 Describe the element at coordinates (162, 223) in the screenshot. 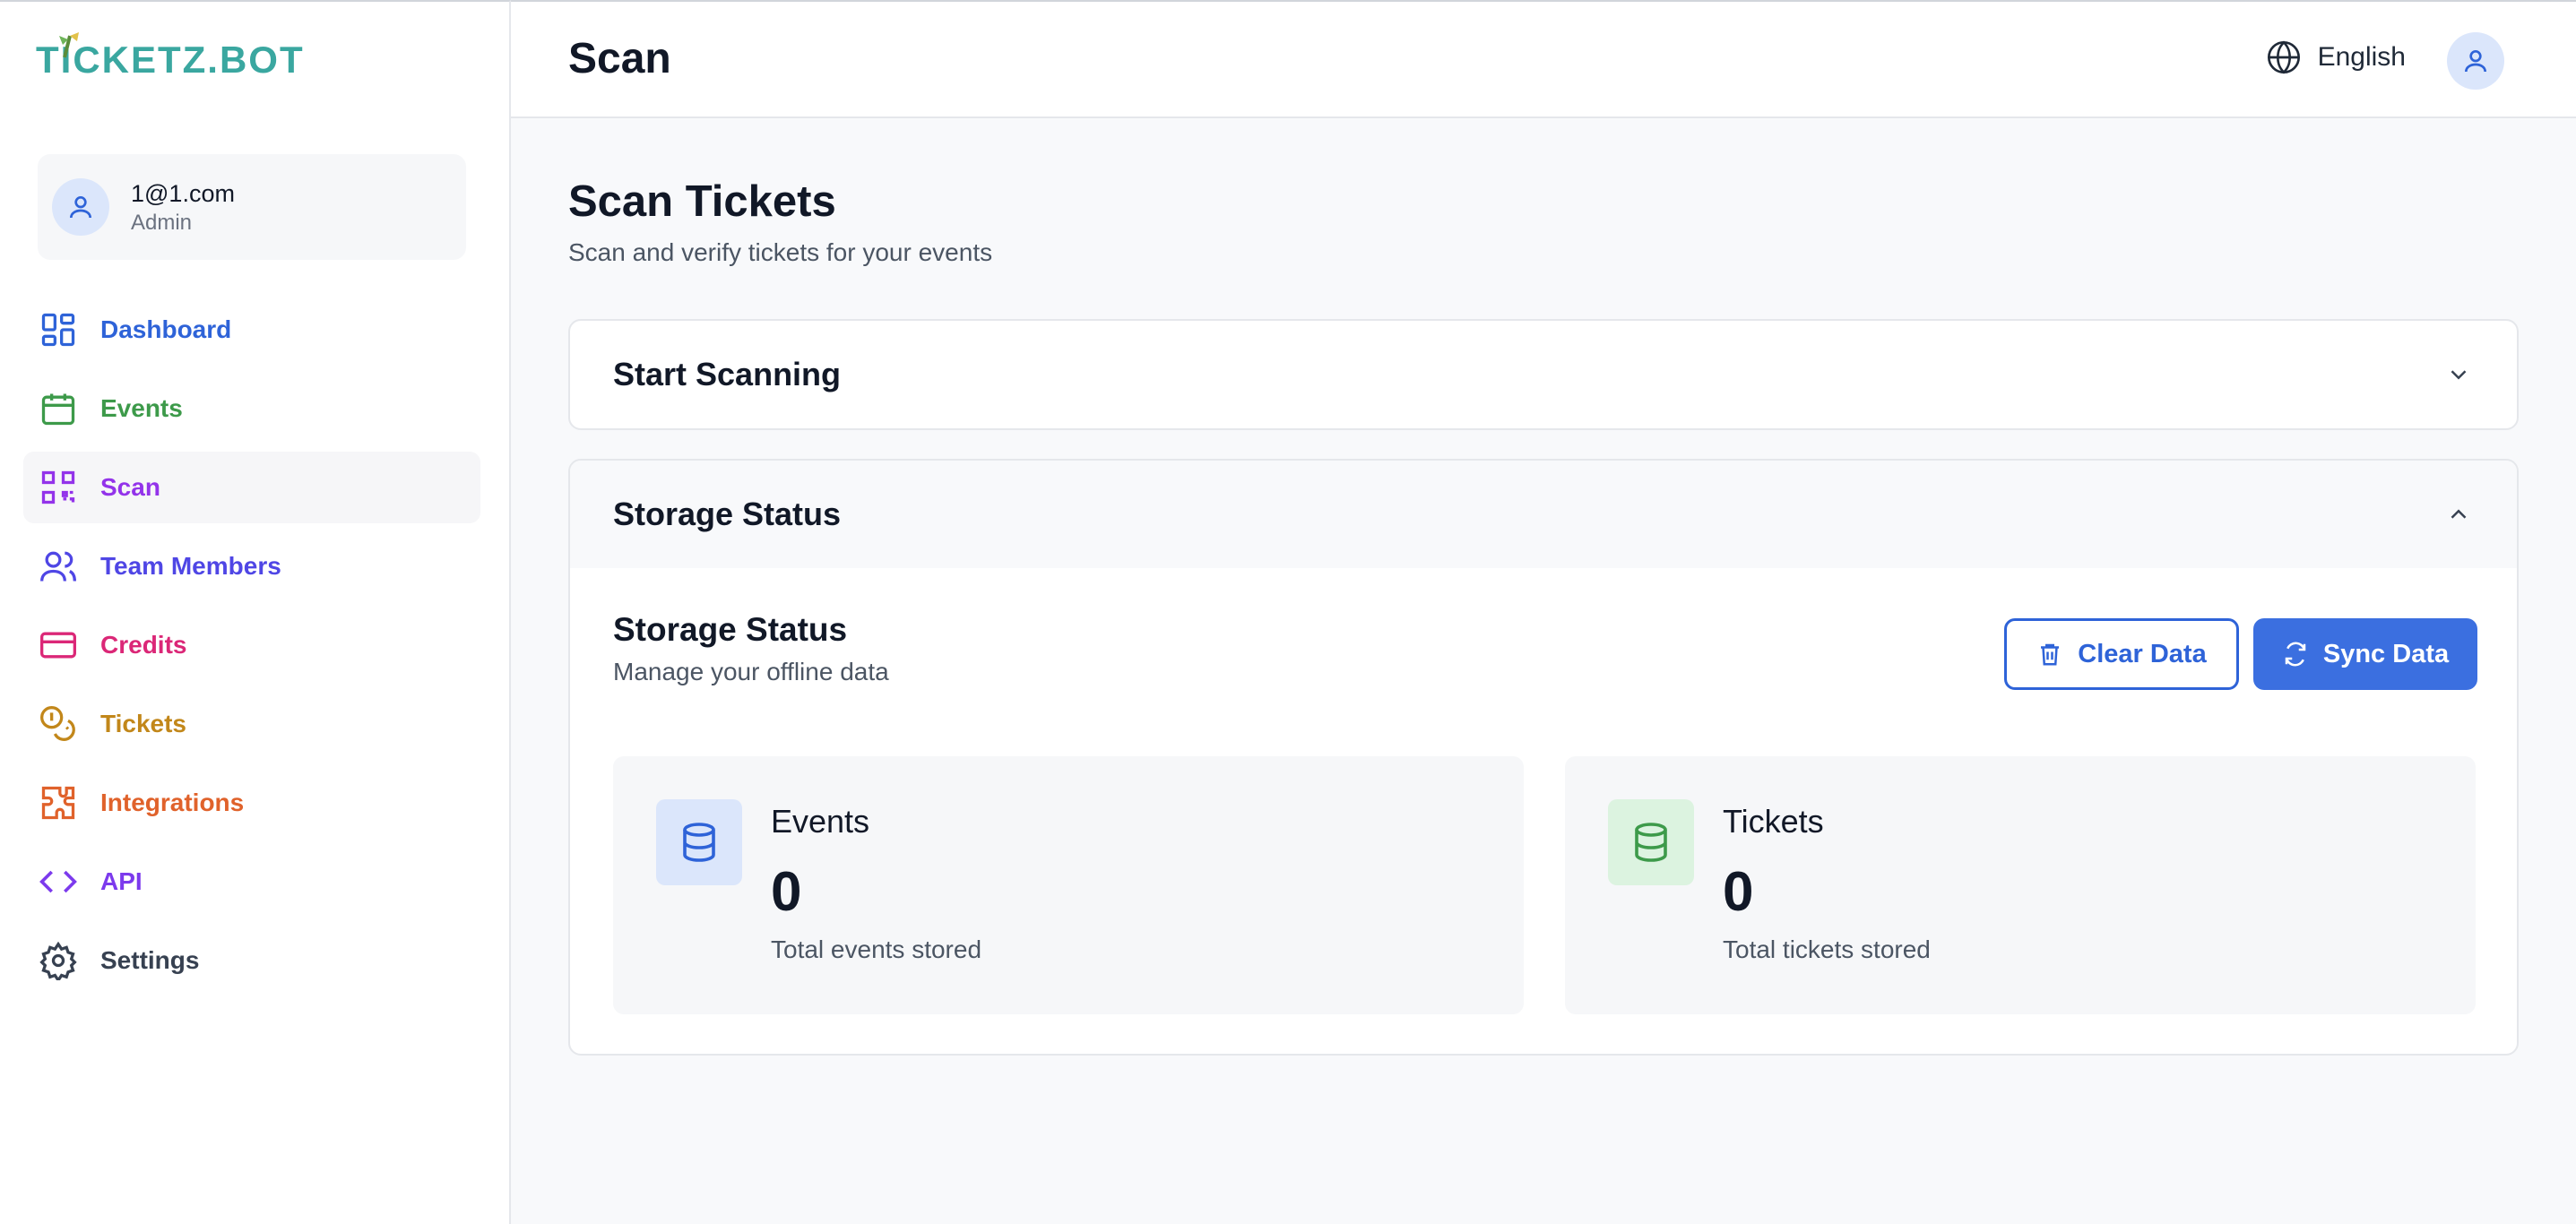

I see `user-role: Admin` at that location.